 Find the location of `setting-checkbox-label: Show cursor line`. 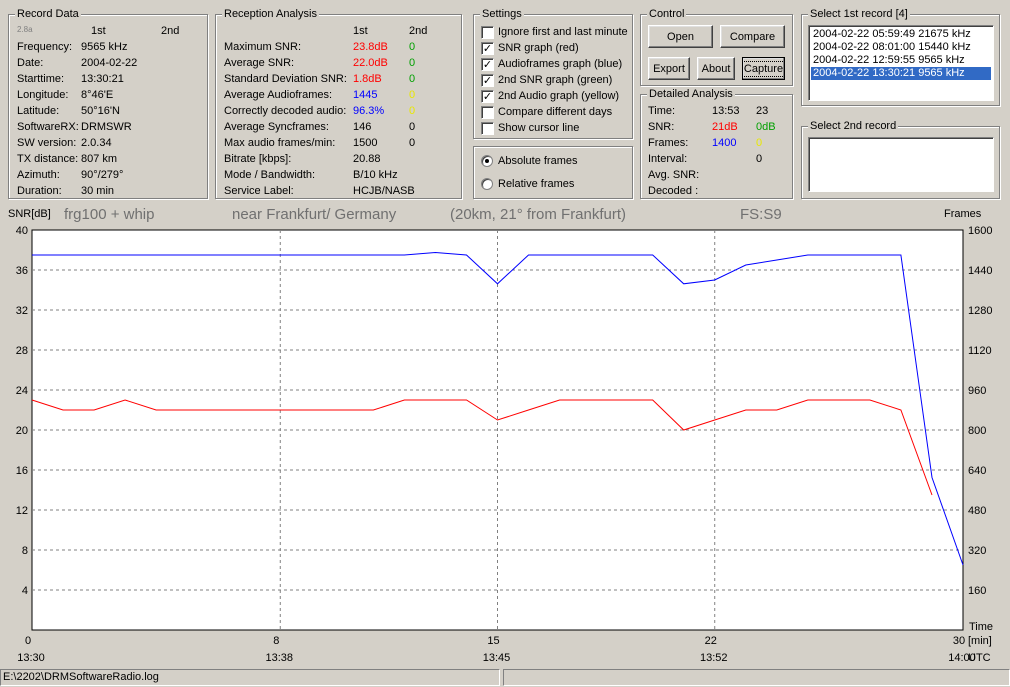

setting-checkbox-label: Show cursor line is located at coordinates (538, 128).